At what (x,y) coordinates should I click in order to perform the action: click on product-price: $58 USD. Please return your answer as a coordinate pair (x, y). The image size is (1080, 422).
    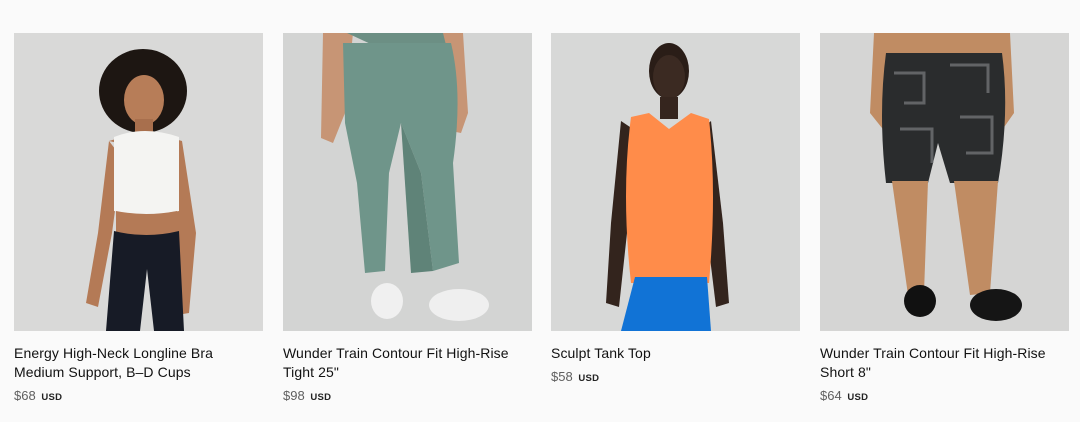
    Looking at the image, I should click on (675, 376).